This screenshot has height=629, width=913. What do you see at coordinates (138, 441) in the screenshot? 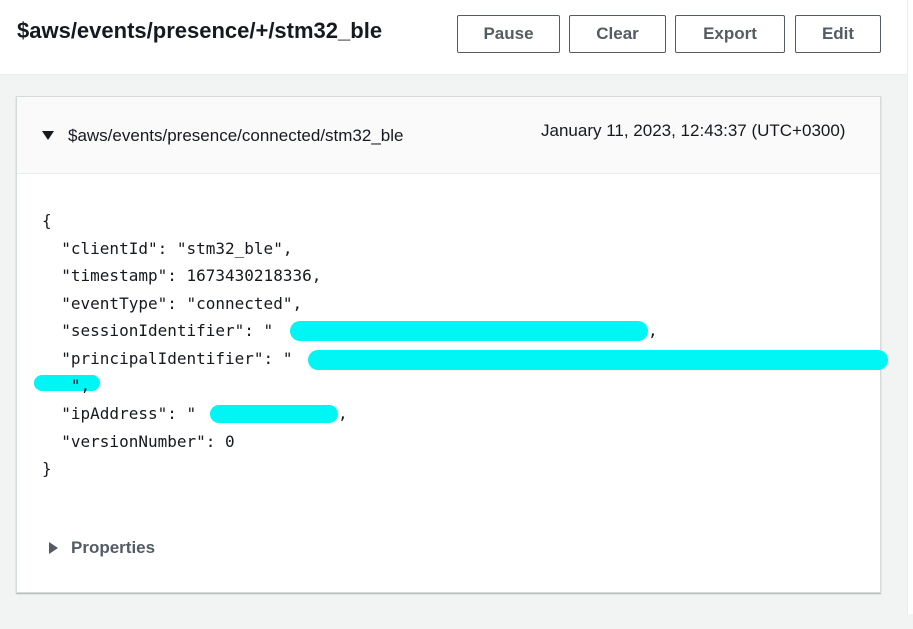
I see `payload-line: "versionNumber": 0` at bounding box center [138, 441].